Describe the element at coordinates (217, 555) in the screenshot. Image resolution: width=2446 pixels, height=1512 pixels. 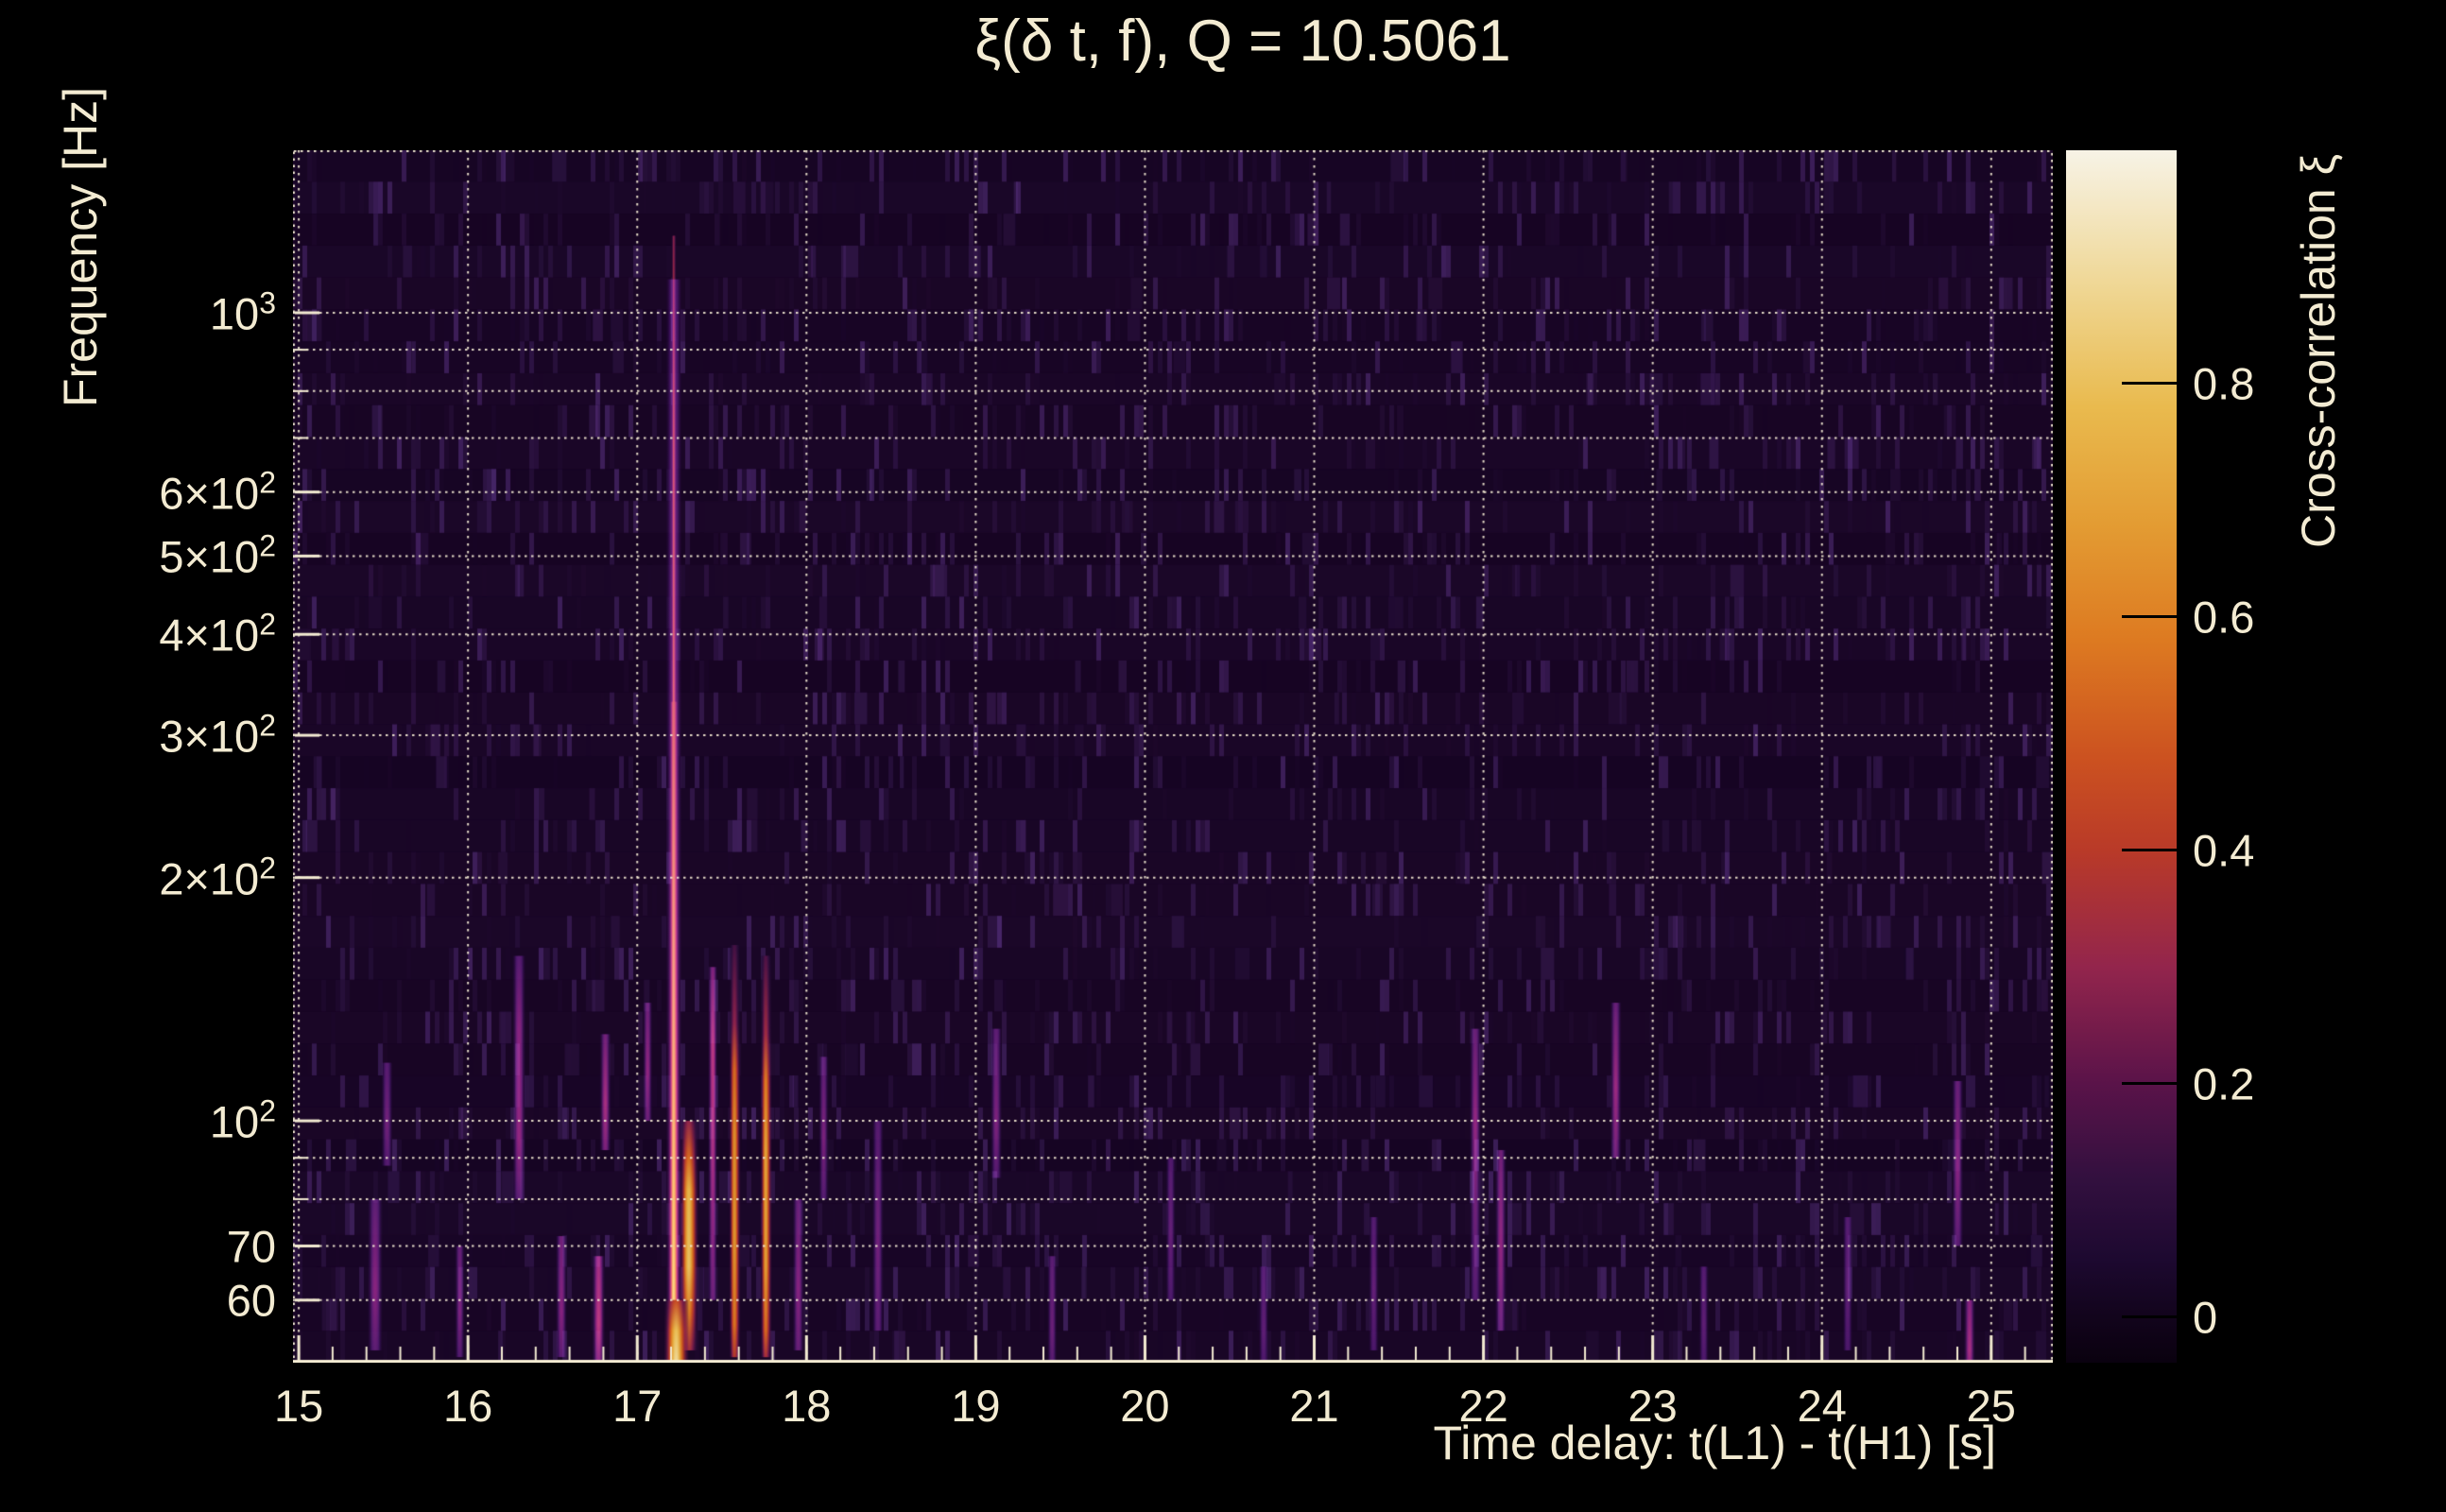
I see `y-tick-label: 5×102` at that location.